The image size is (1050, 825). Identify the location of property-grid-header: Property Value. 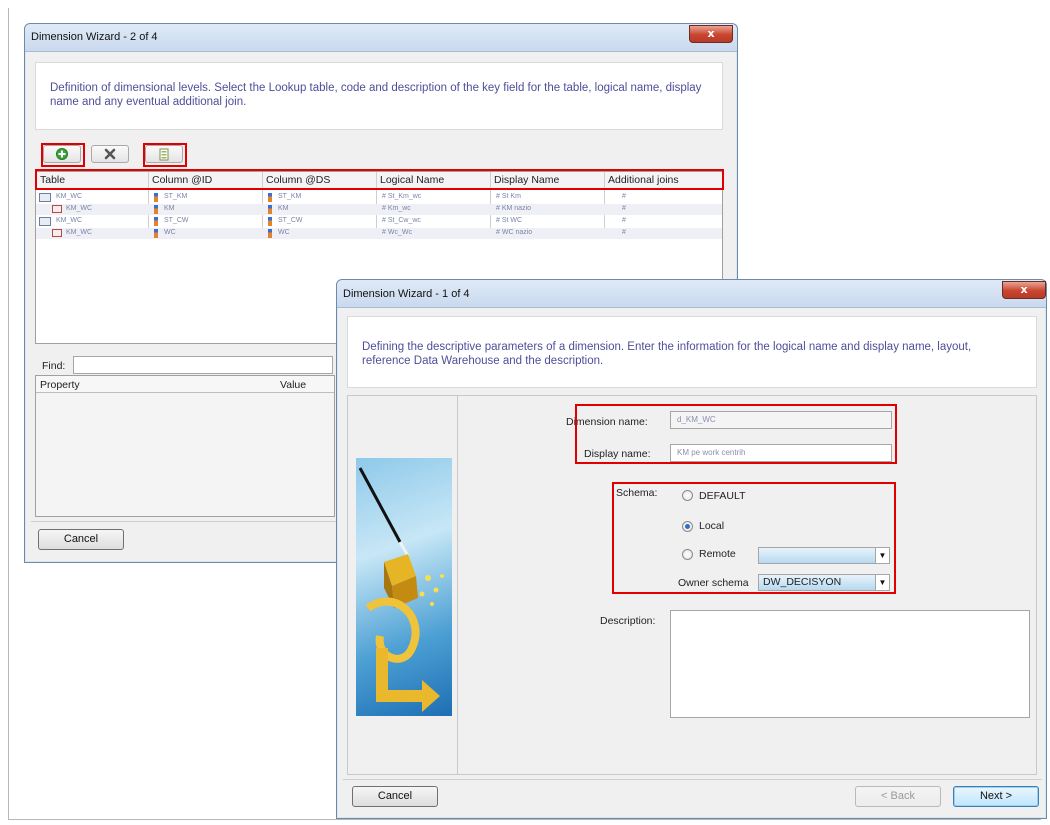
(185, 384).